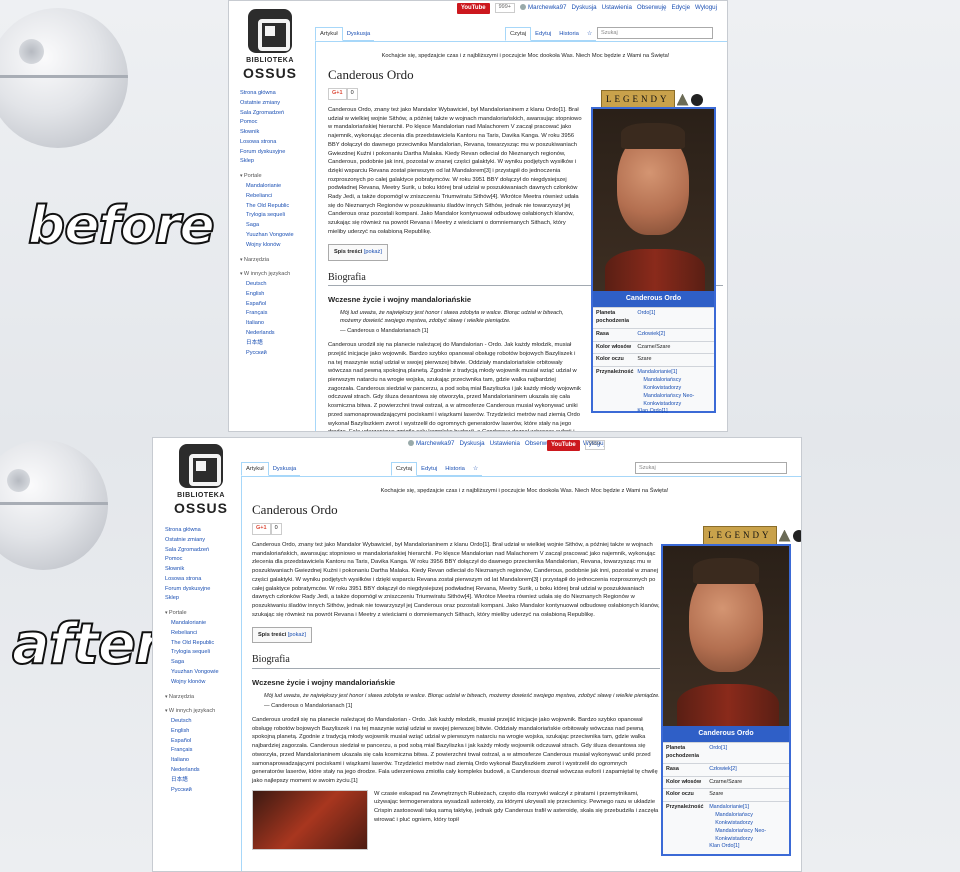 This screenshot has height=872, width=960. I want to click on infobox-row: Kolor oczu Szare, so click(653, 359).